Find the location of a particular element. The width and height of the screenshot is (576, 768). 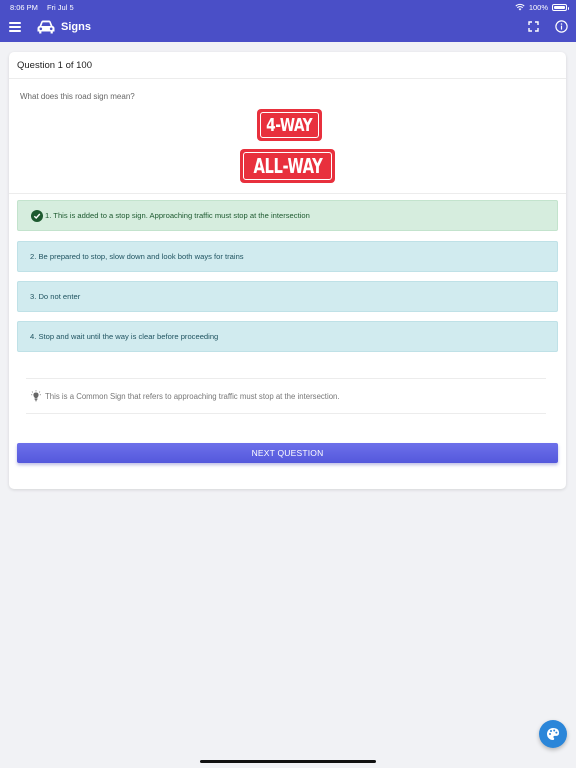

info-icon is located at coordinates (561, 26).